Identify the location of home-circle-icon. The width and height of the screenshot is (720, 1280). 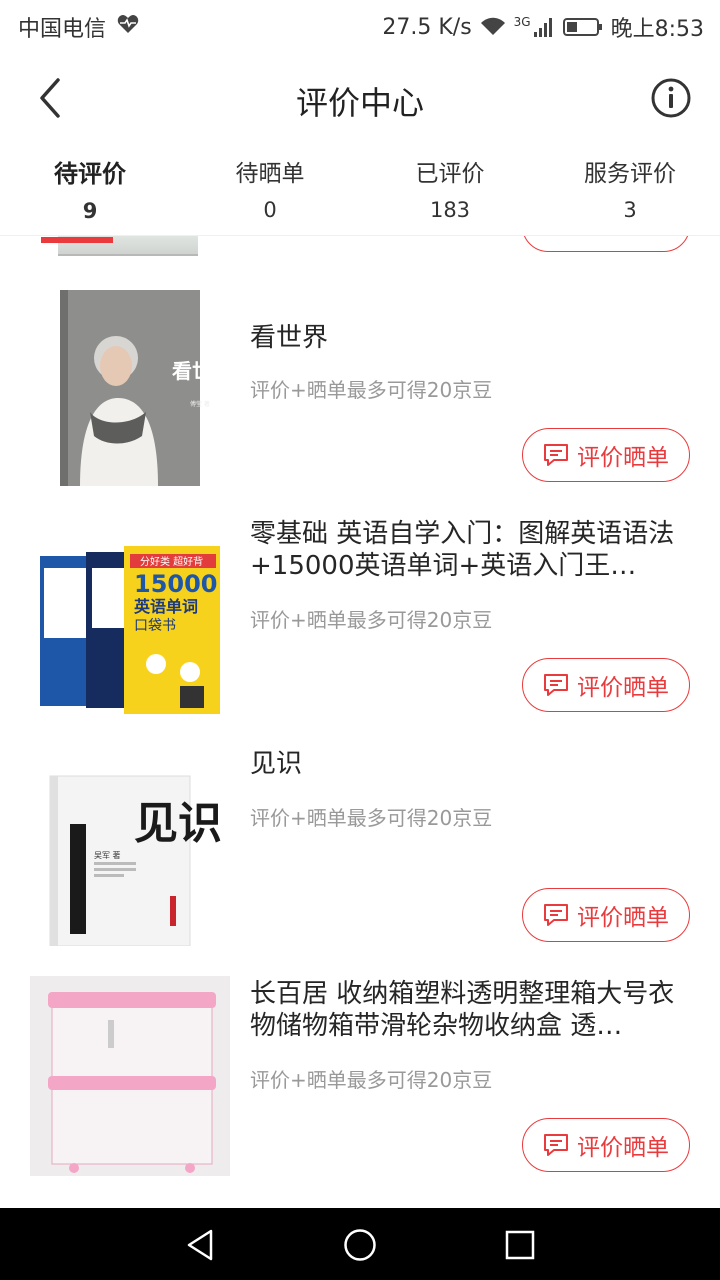
(360, 1245).